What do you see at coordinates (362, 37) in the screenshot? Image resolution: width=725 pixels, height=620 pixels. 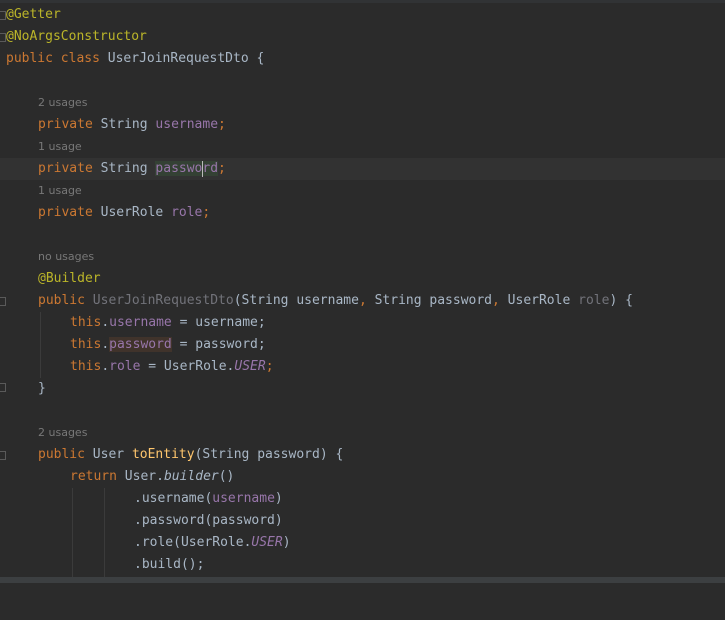 I see `code-line: @NoArgsConstructor` at bounding box center [362, 37].